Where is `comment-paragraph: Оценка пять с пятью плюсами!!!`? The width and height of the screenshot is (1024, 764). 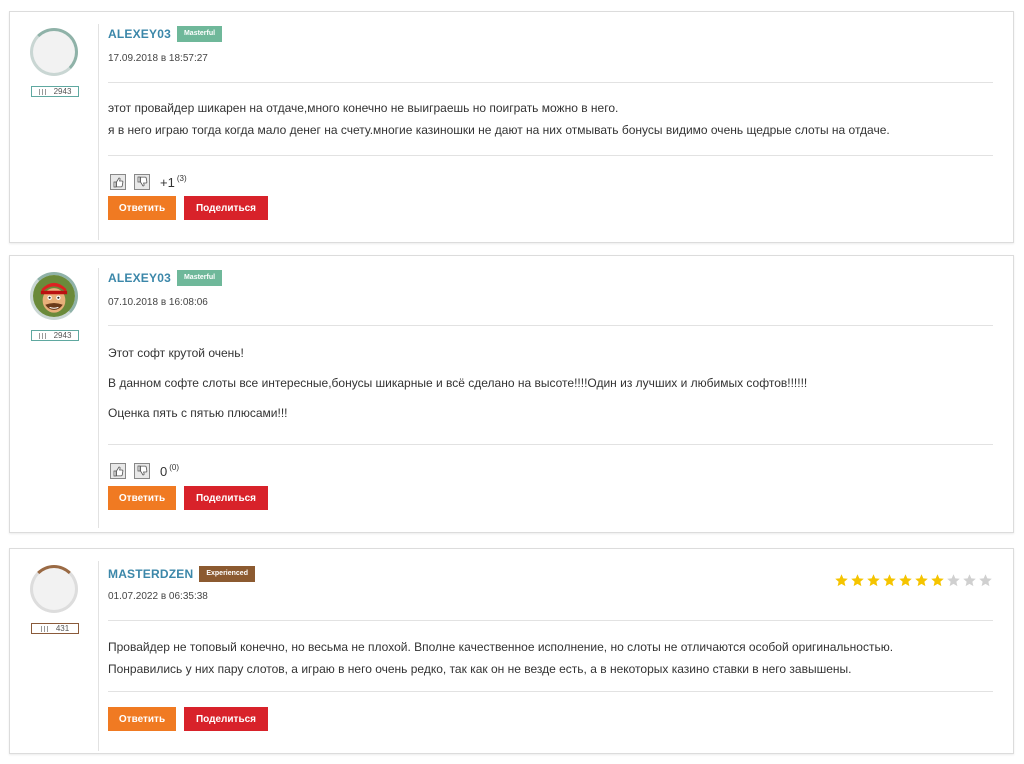
comment-paragraph: Оценка пять с пятью плюсами!!! is located at coordinates (198, 413).